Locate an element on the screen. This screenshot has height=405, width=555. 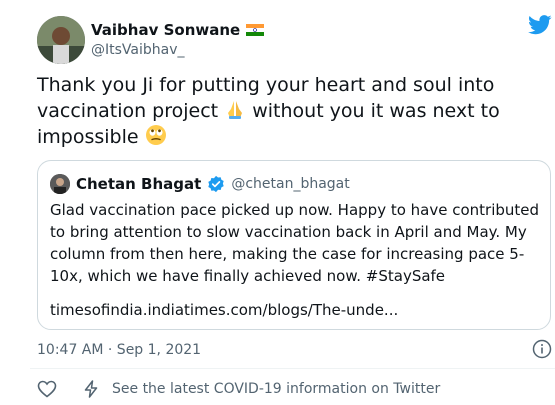
quoted-avatar-photo is located at coordinates (60, 184).